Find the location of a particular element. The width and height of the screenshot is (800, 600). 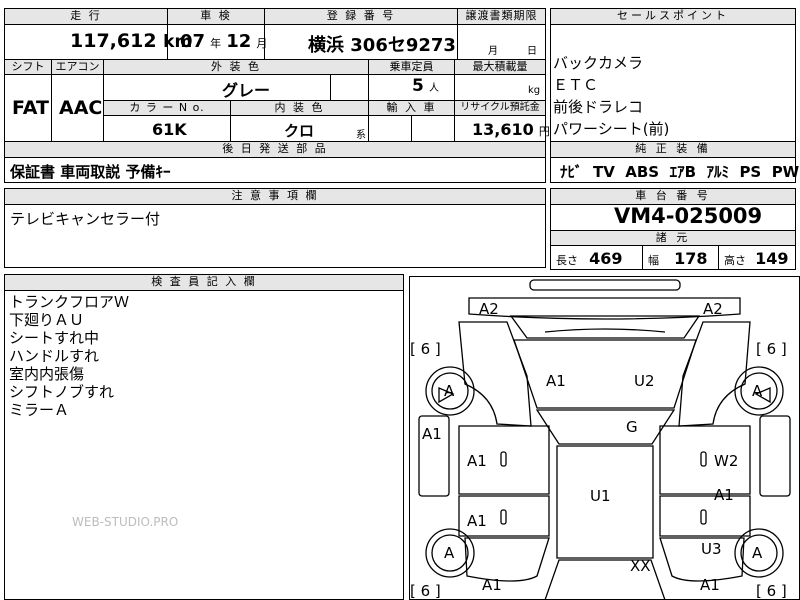

transfer-deadline-header: 譲渡書類期限 is located at coordinates (501, 16).